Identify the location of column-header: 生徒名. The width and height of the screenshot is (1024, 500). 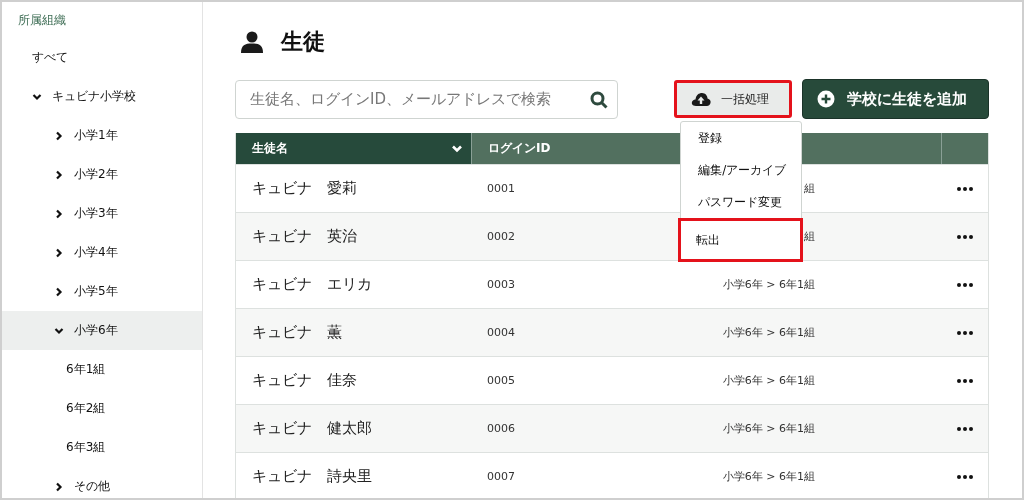
(353, 148).